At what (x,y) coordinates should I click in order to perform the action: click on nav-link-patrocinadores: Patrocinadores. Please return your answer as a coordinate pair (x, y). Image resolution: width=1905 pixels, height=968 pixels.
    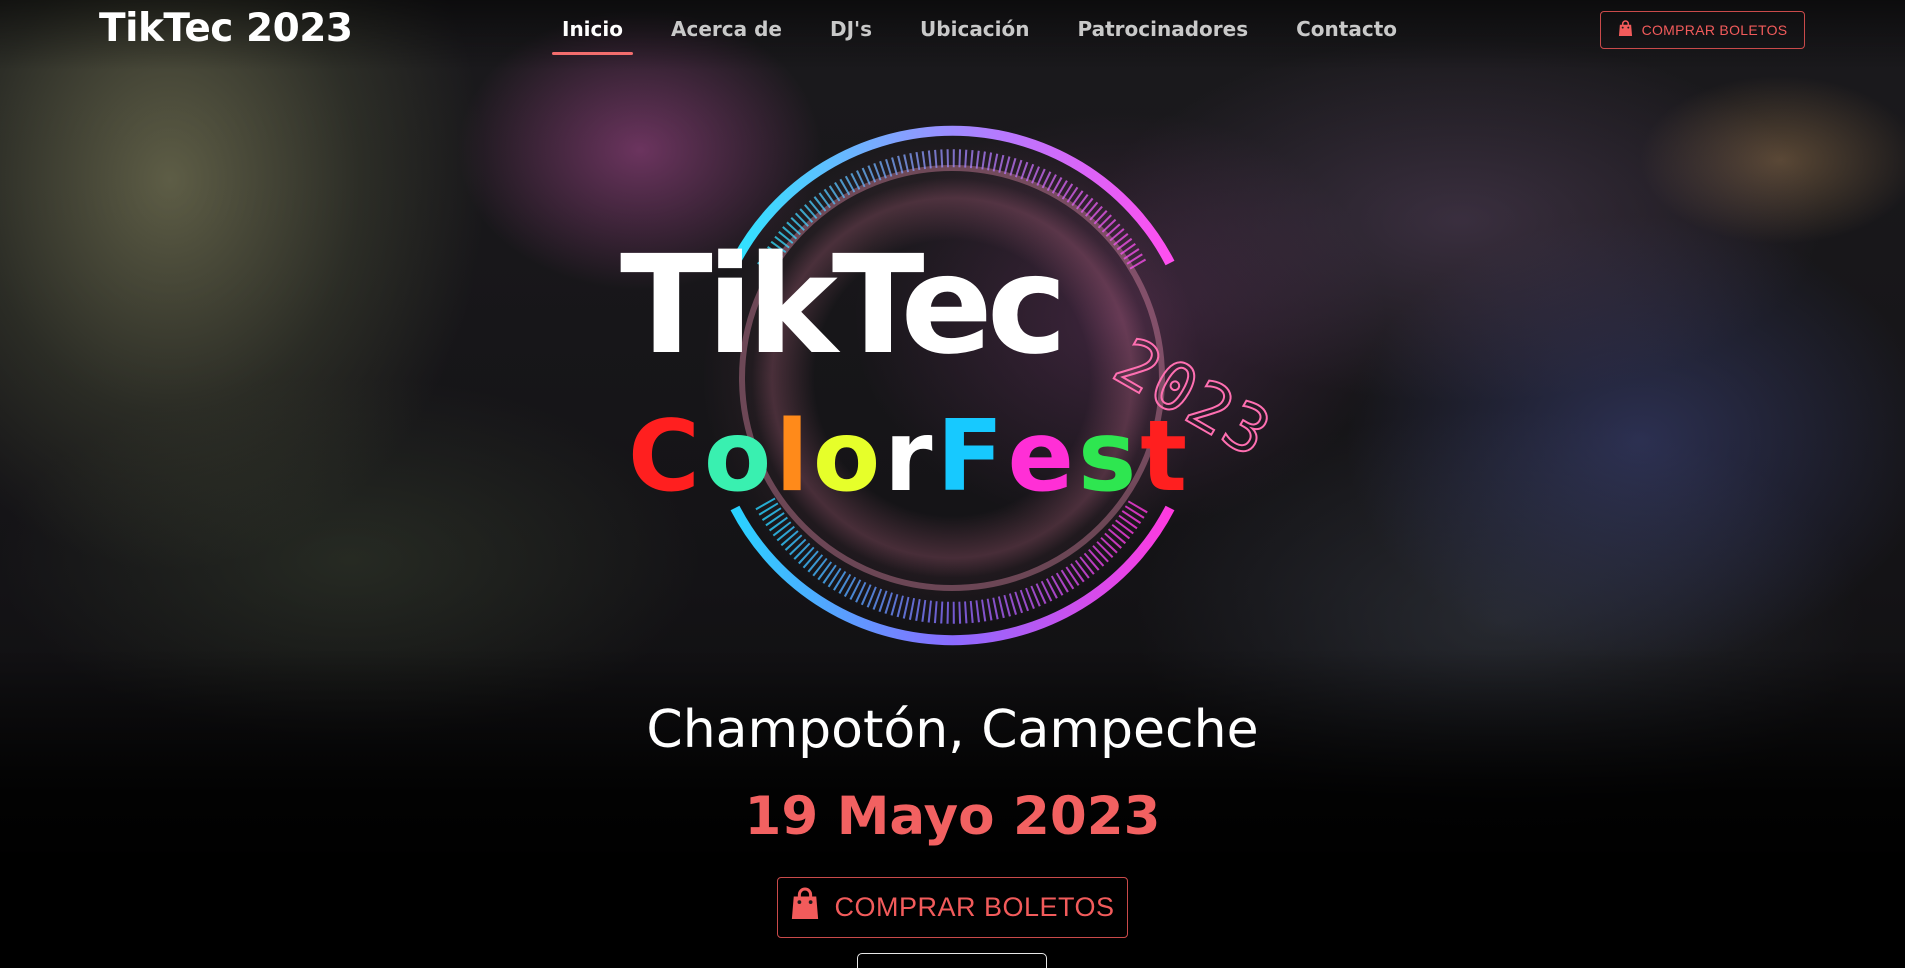
    Looking at the image, I should click on (1163, 37).